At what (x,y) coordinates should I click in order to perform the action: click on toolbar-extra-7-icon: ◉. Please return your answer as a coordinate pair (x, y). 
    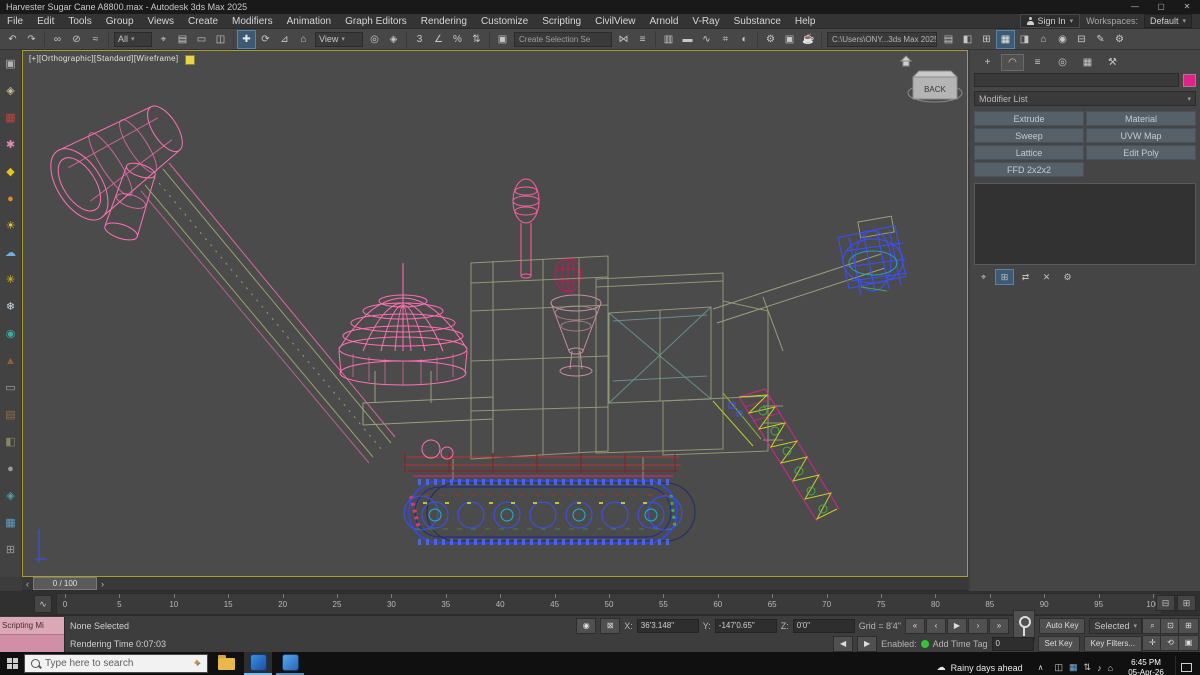
    Looking at the image, I should click on (1062, 39).